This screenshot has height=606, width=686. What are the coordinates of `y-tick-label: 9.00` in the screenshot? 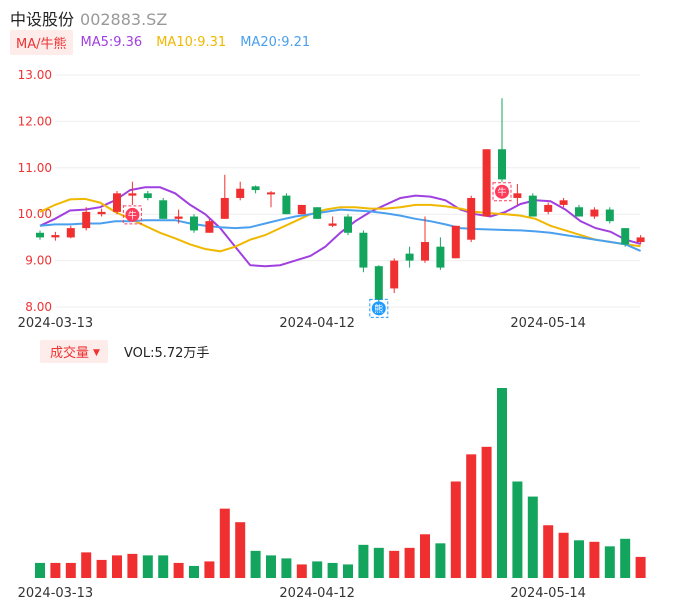 It's located at (38, 261).